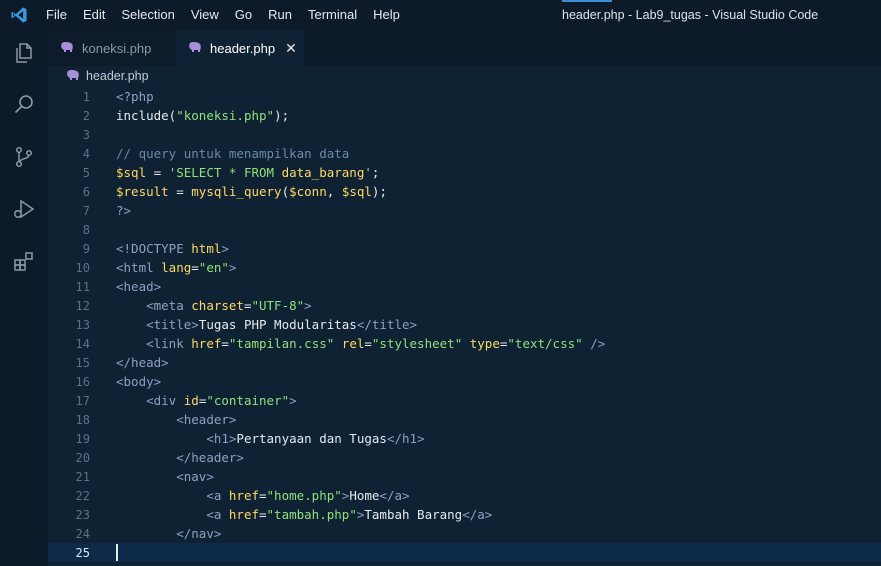 Image resolution: width=881 pixels, height=566 pixels. Describe the element at coordinates (243, 48) in the screenshot. I see `tab-label: header.php` at that location.